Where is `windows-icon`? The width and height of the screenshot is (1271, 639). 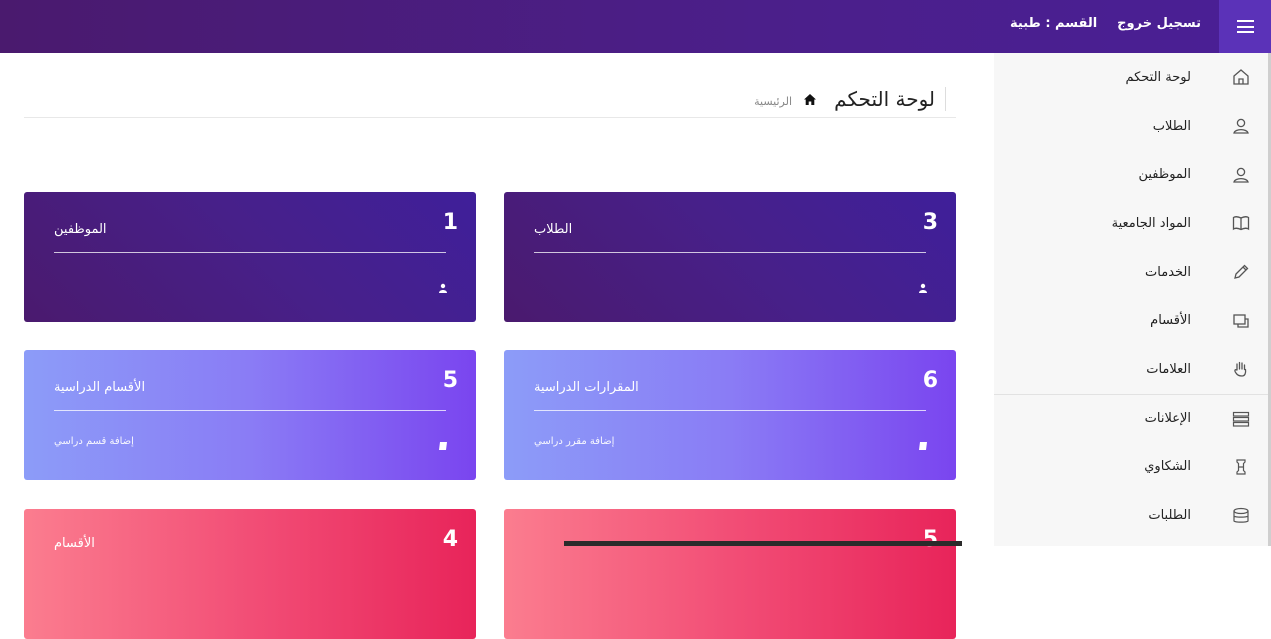 windows-icon is located at coordinates (1241, 321).